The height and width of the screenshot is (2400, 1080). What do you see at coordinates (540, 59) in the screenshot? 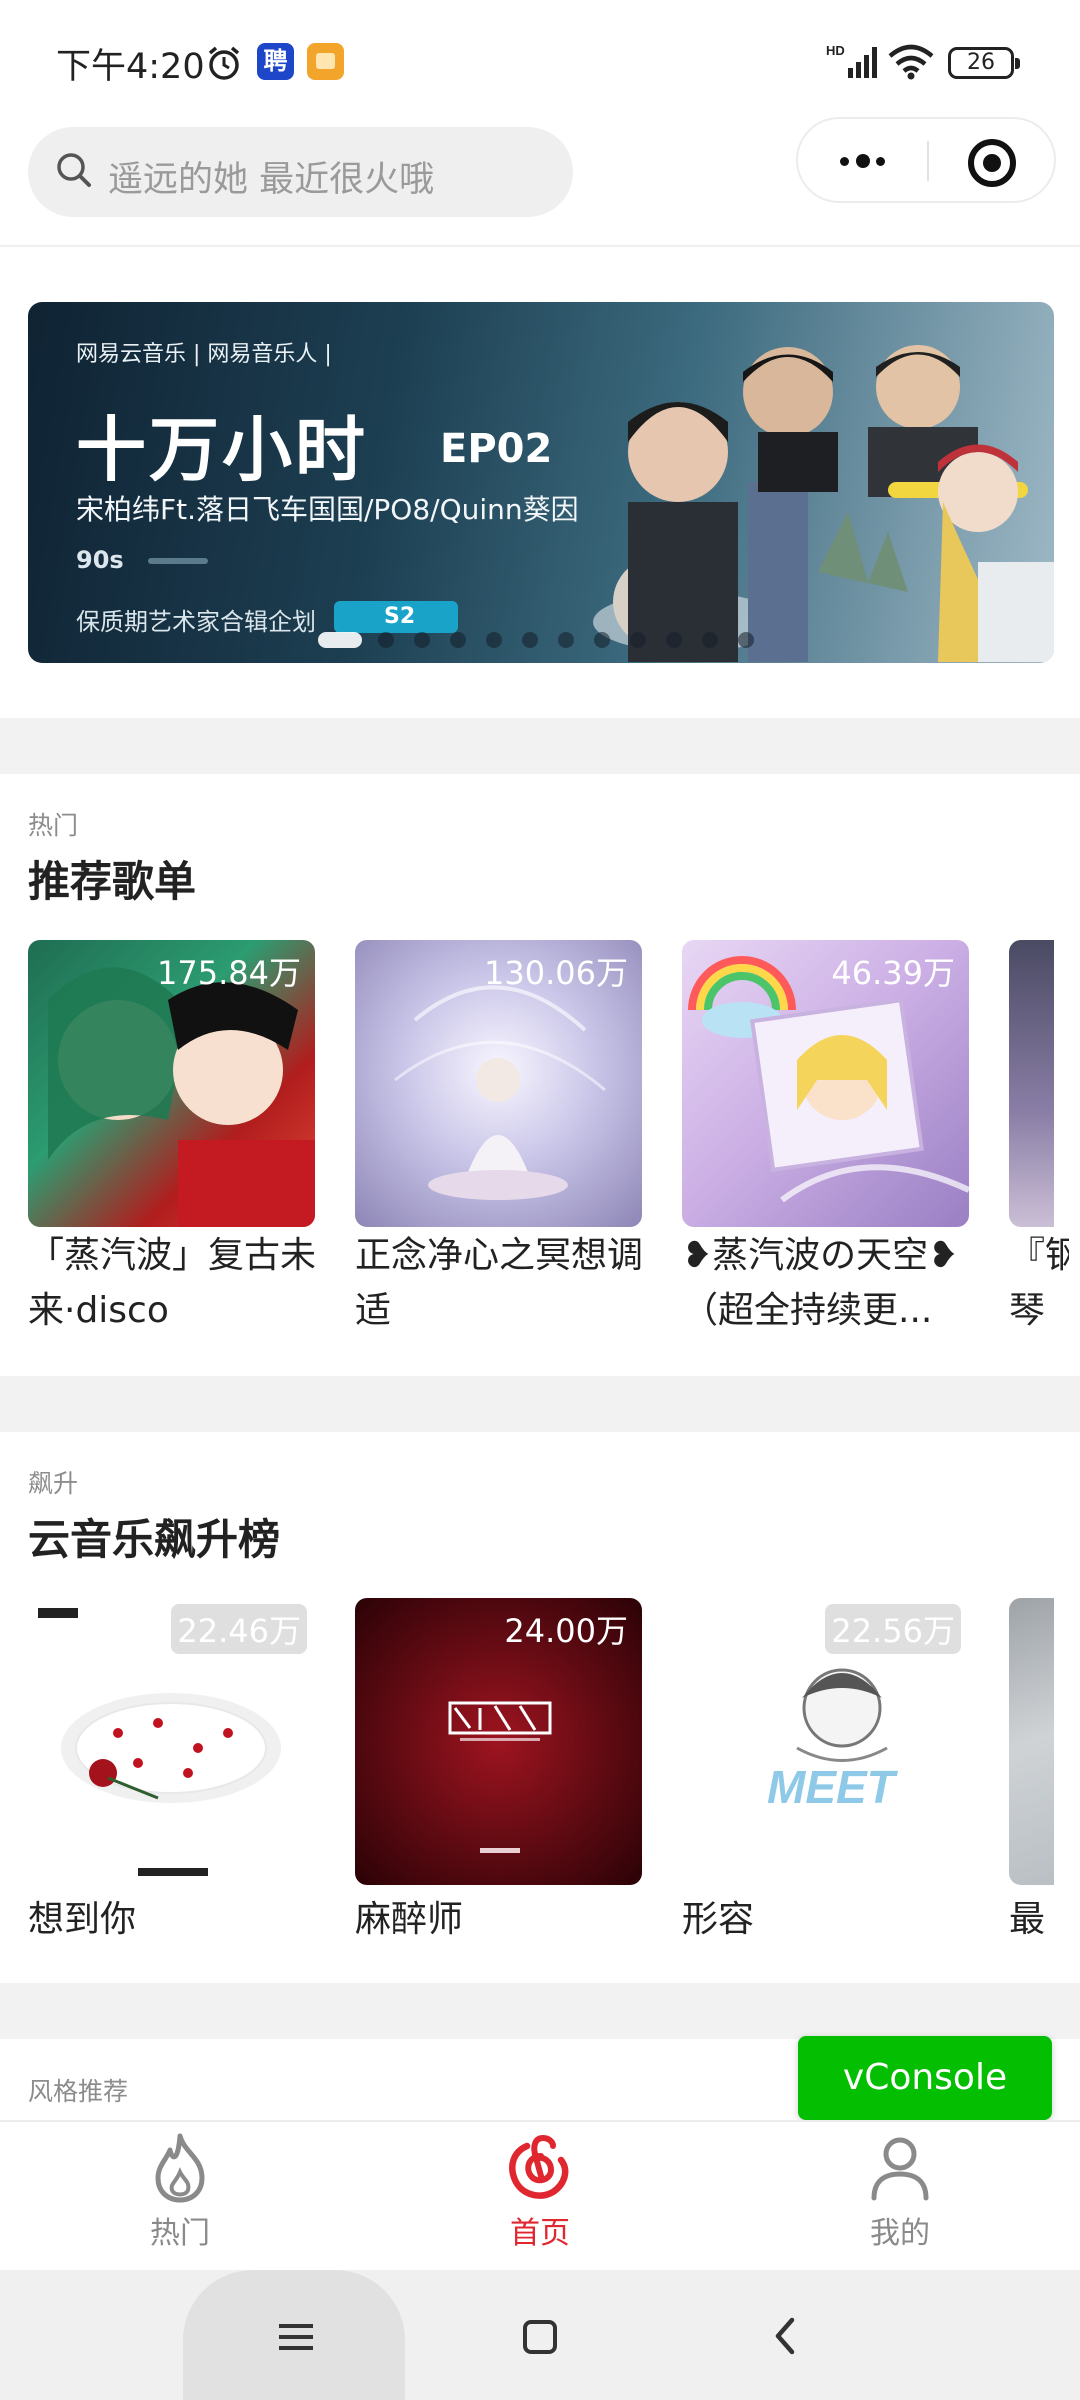
I see `status-bar: 下午4:20 聘 HD 26` at bounding box center [540, 59].